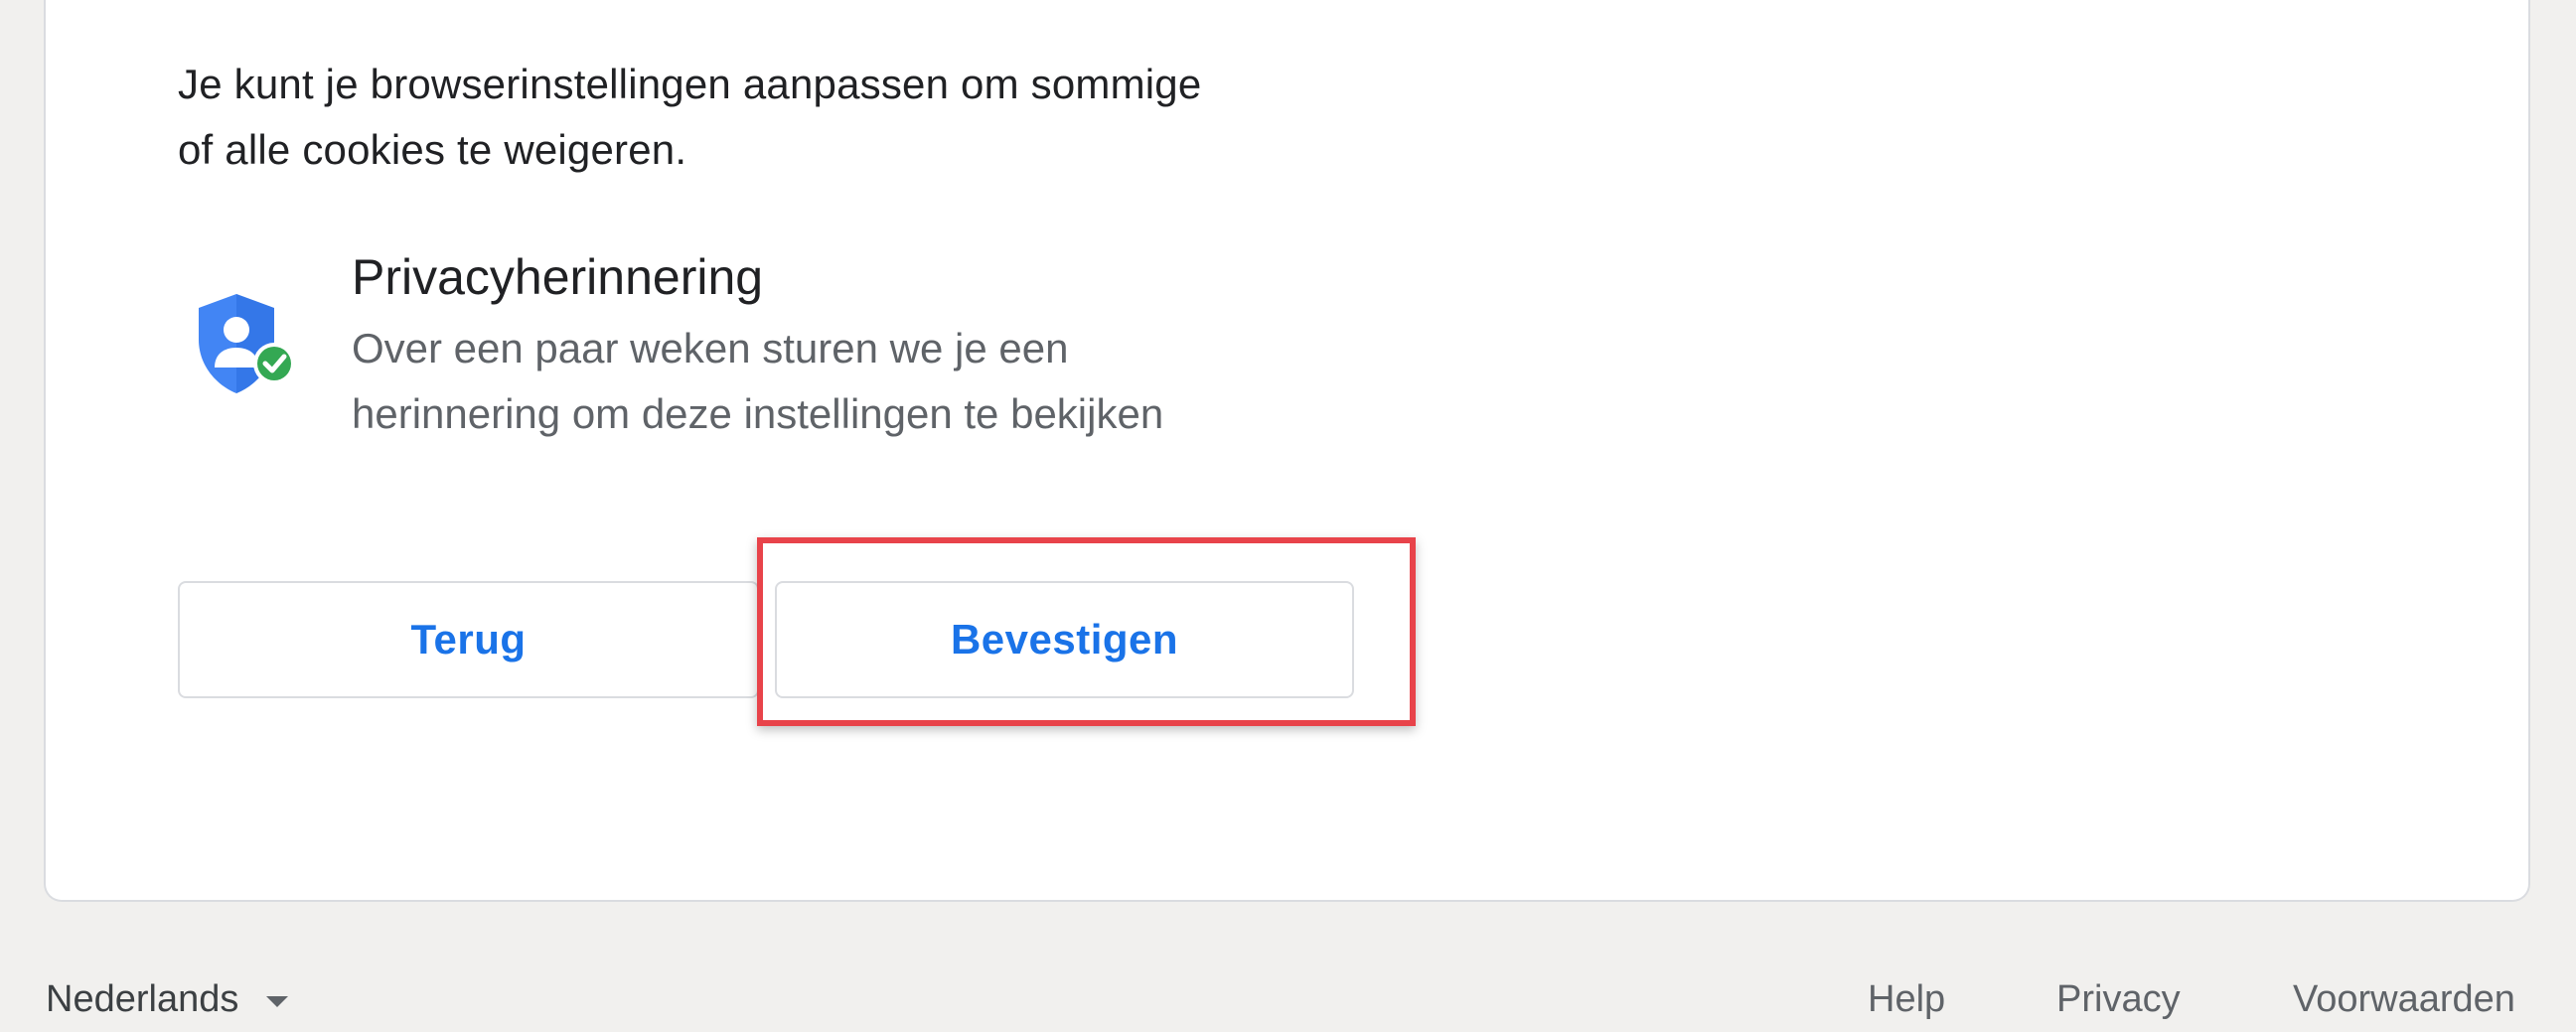 This screenshot has width=2576, height=1032. Describe the element at coordinates (2118, 1000) in the screenshot. I see `privacy-link: Privacy` at that location.